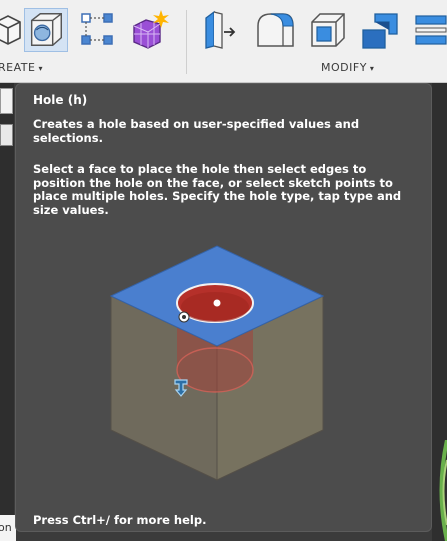 The height and width of the screenshot is (541, 447). I want to click on modify-menu-label: MODIFY ▾, so click(347, 67).